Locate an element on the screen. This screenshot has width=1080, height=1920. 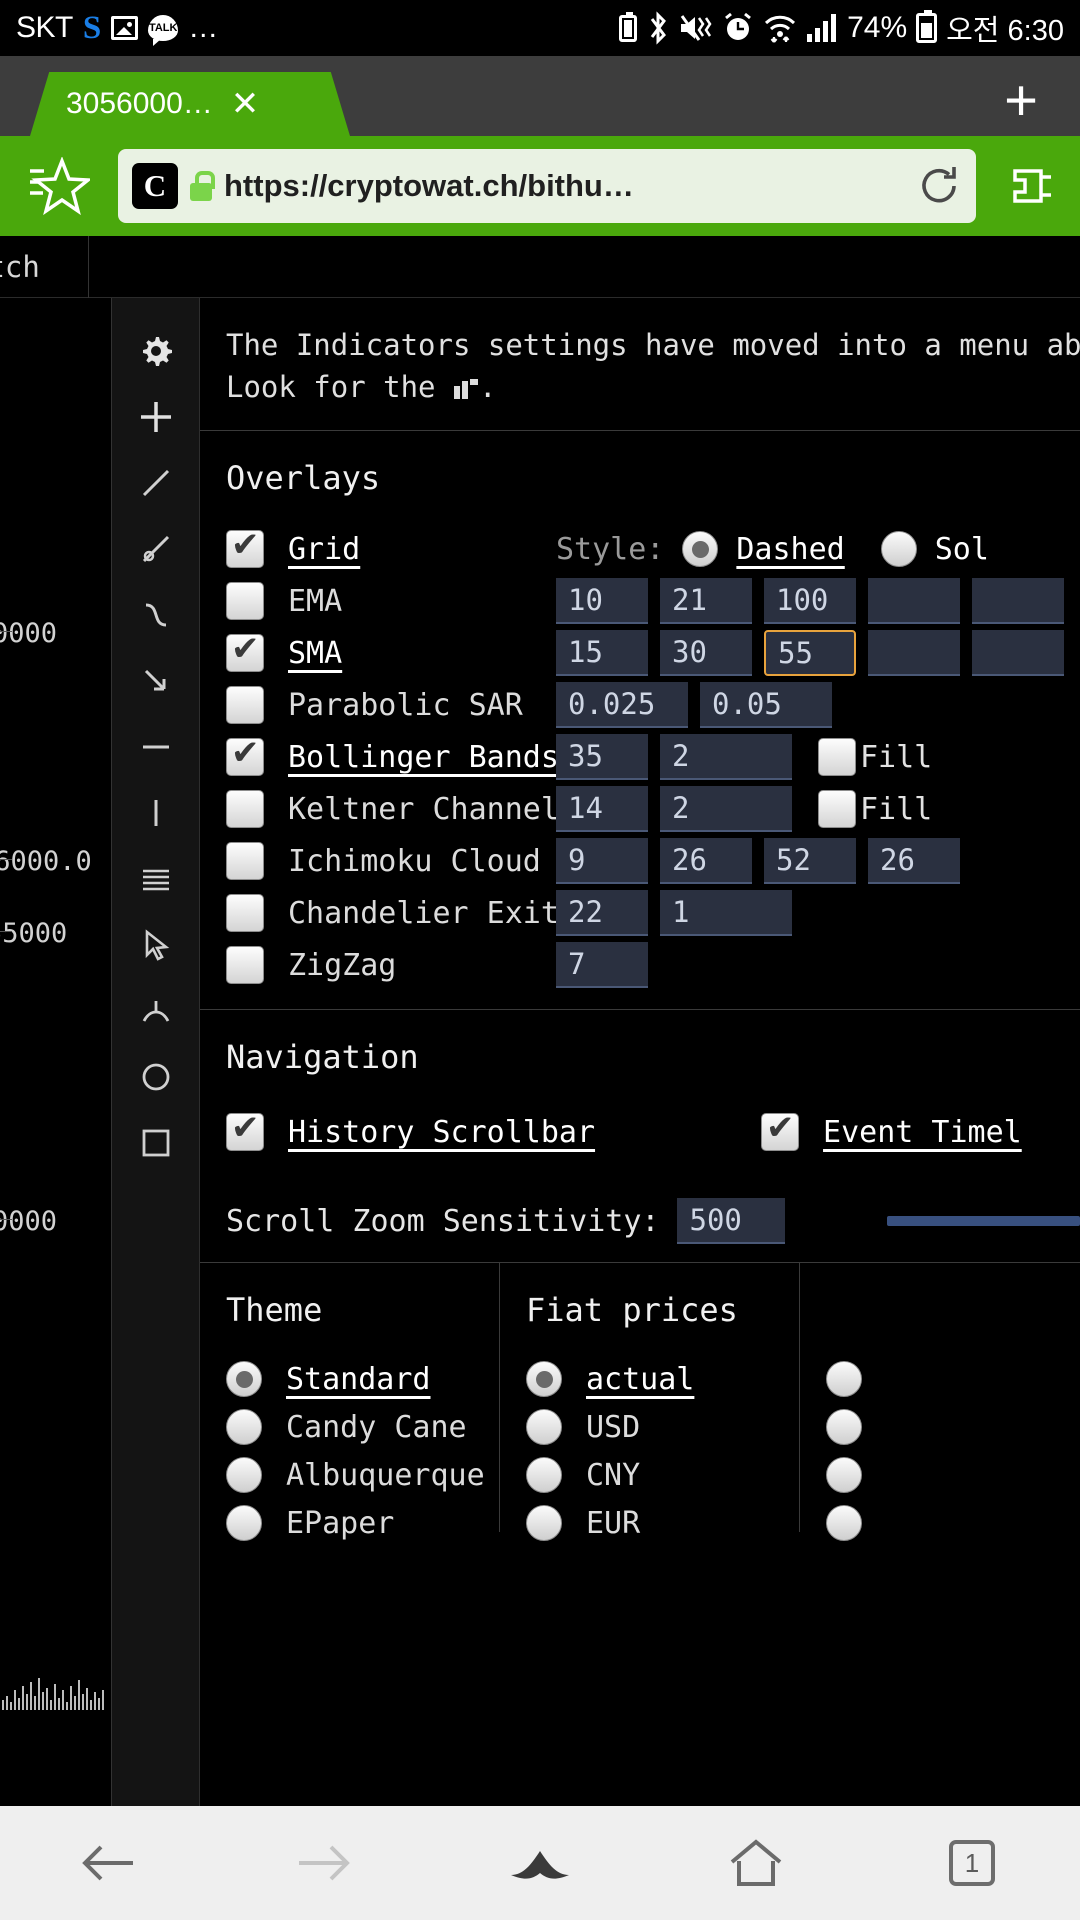
gear-icon is located at coordinates (156, 351).